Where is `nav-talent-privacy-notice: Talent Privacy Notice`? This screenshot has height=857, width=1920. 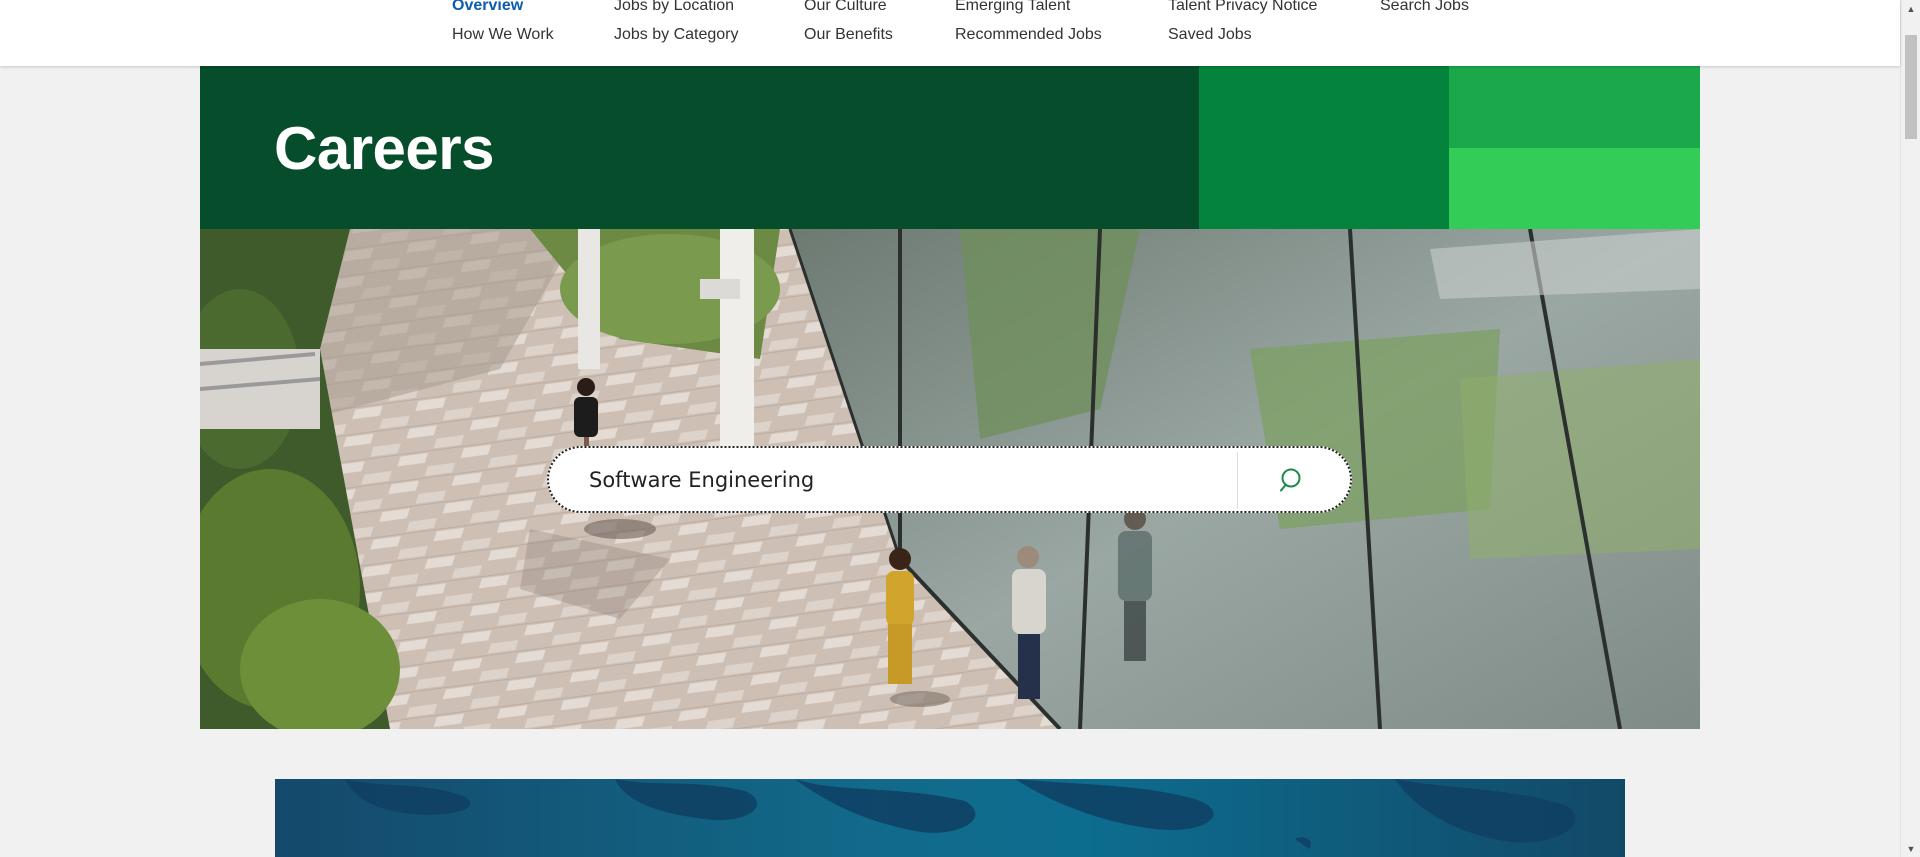
nav-talent-privacy-notice: Talent Privacy Notice is located at coordinates (1242, 7).